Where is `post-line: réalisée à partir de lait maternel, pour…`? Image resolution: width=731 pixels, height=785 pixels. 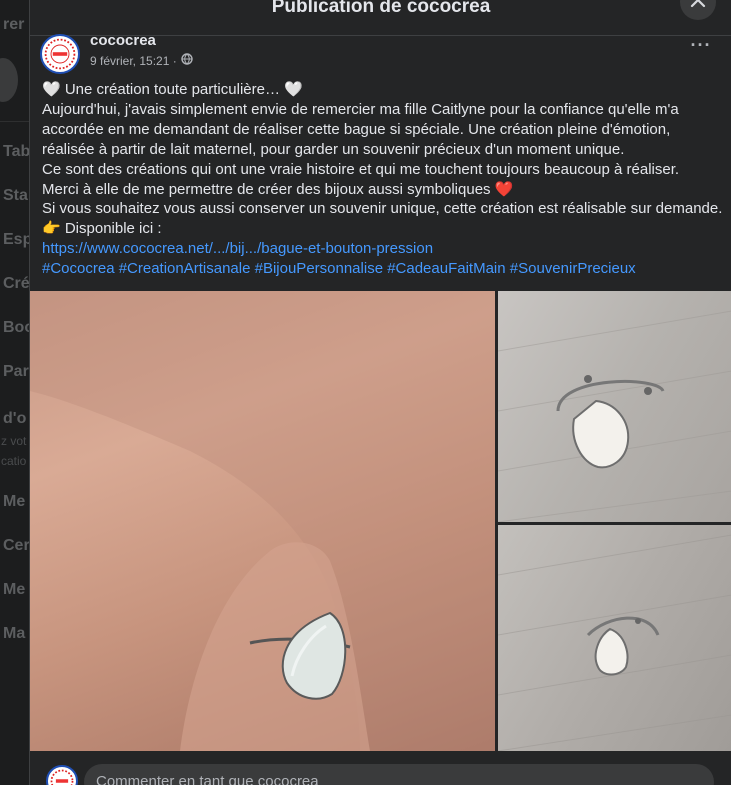
post-line: réalisée à partir de lait maternel, pour… is located at coordinates (333, 149).